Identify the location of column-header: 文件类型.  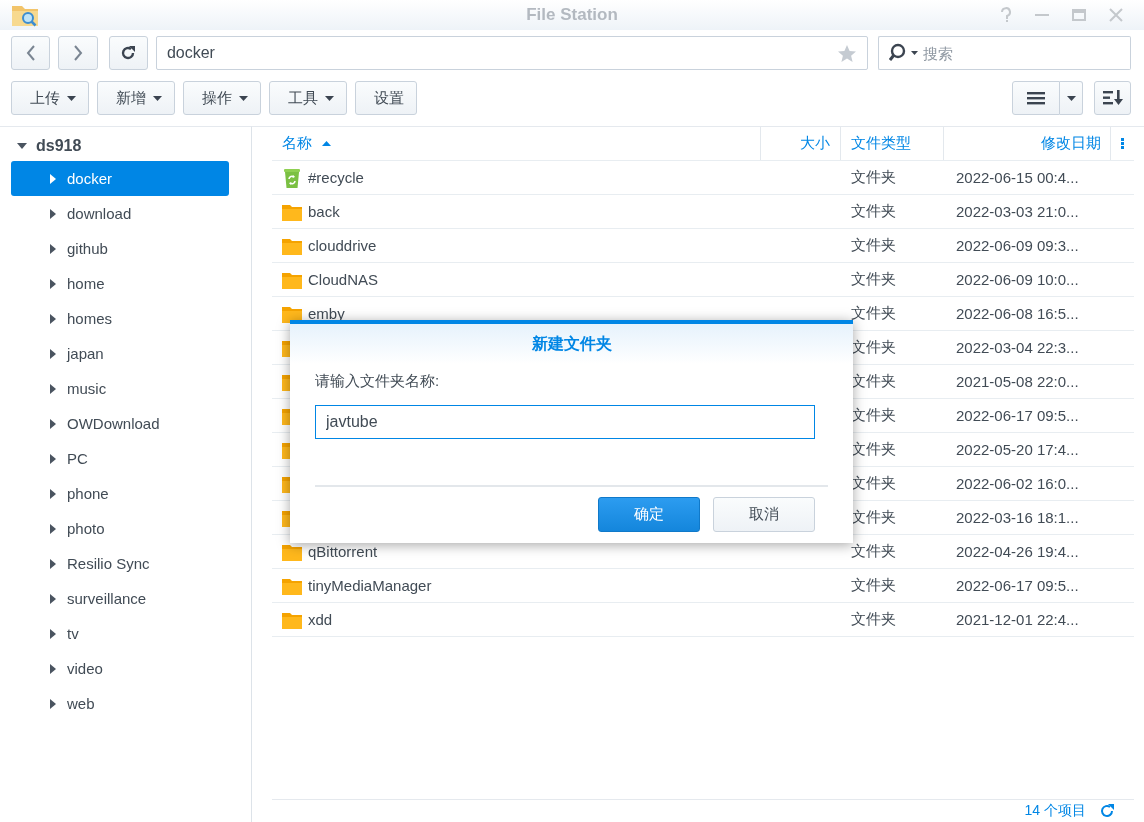
(892, 143).